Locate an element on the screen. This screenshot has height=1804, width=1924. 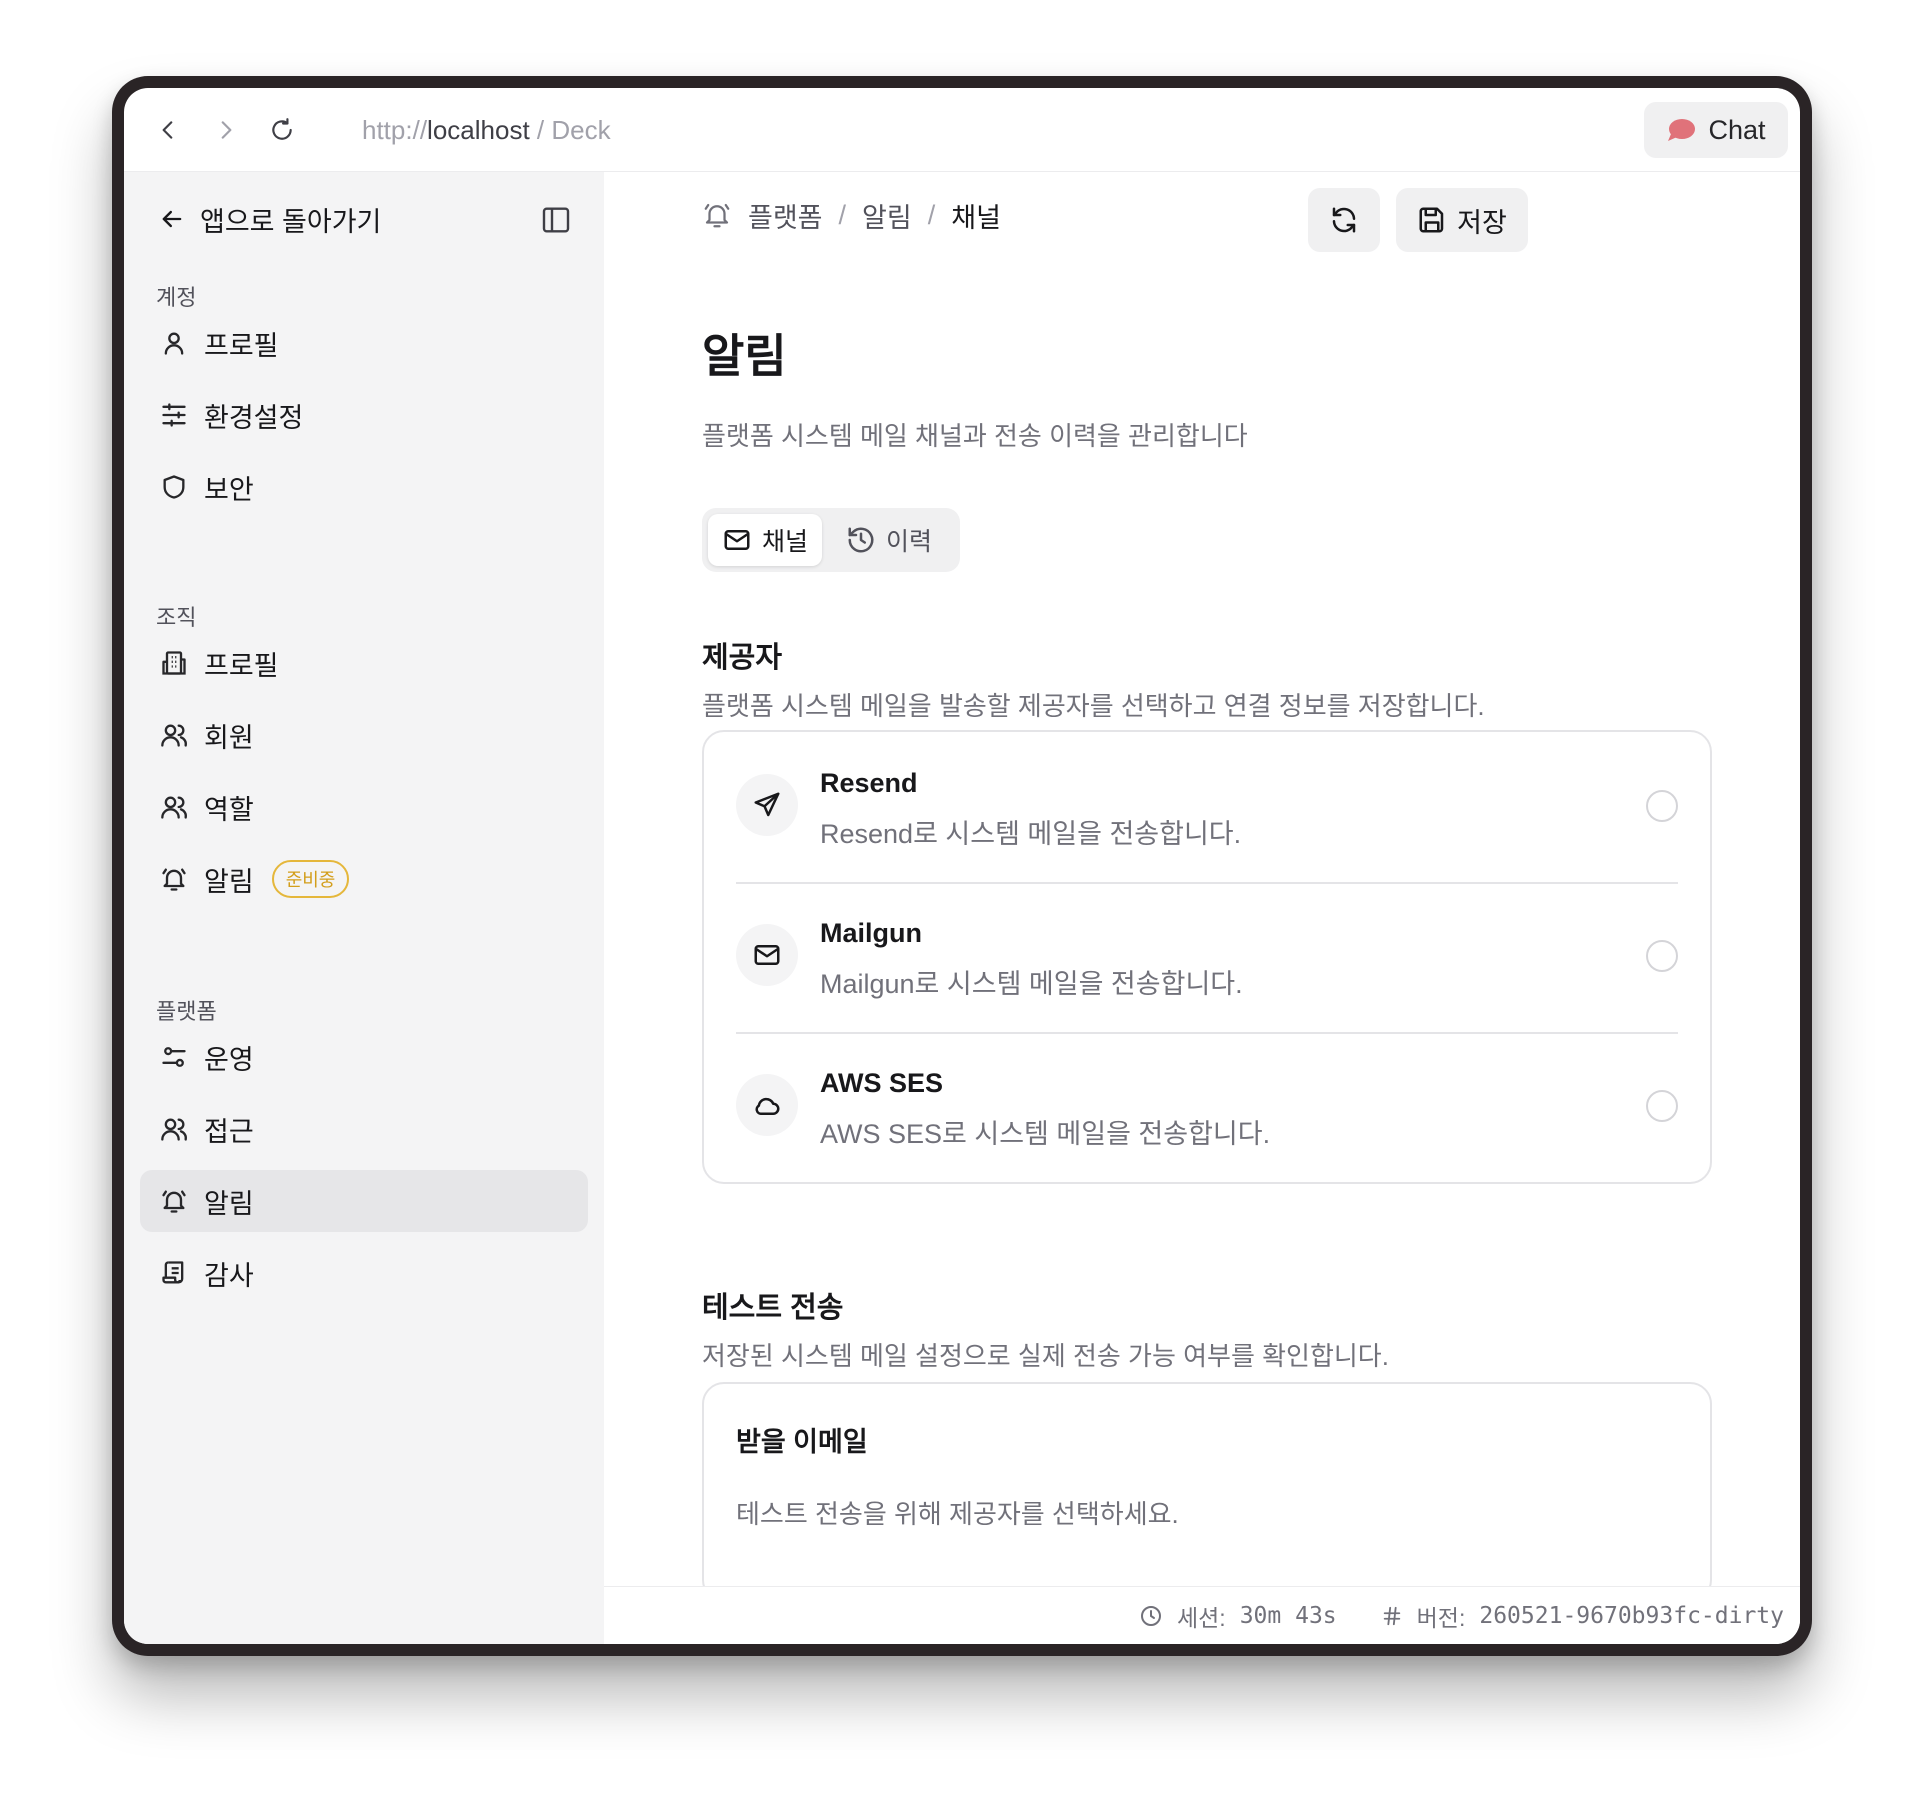
chat-button: Chat is located at coordinates (1716, 130).